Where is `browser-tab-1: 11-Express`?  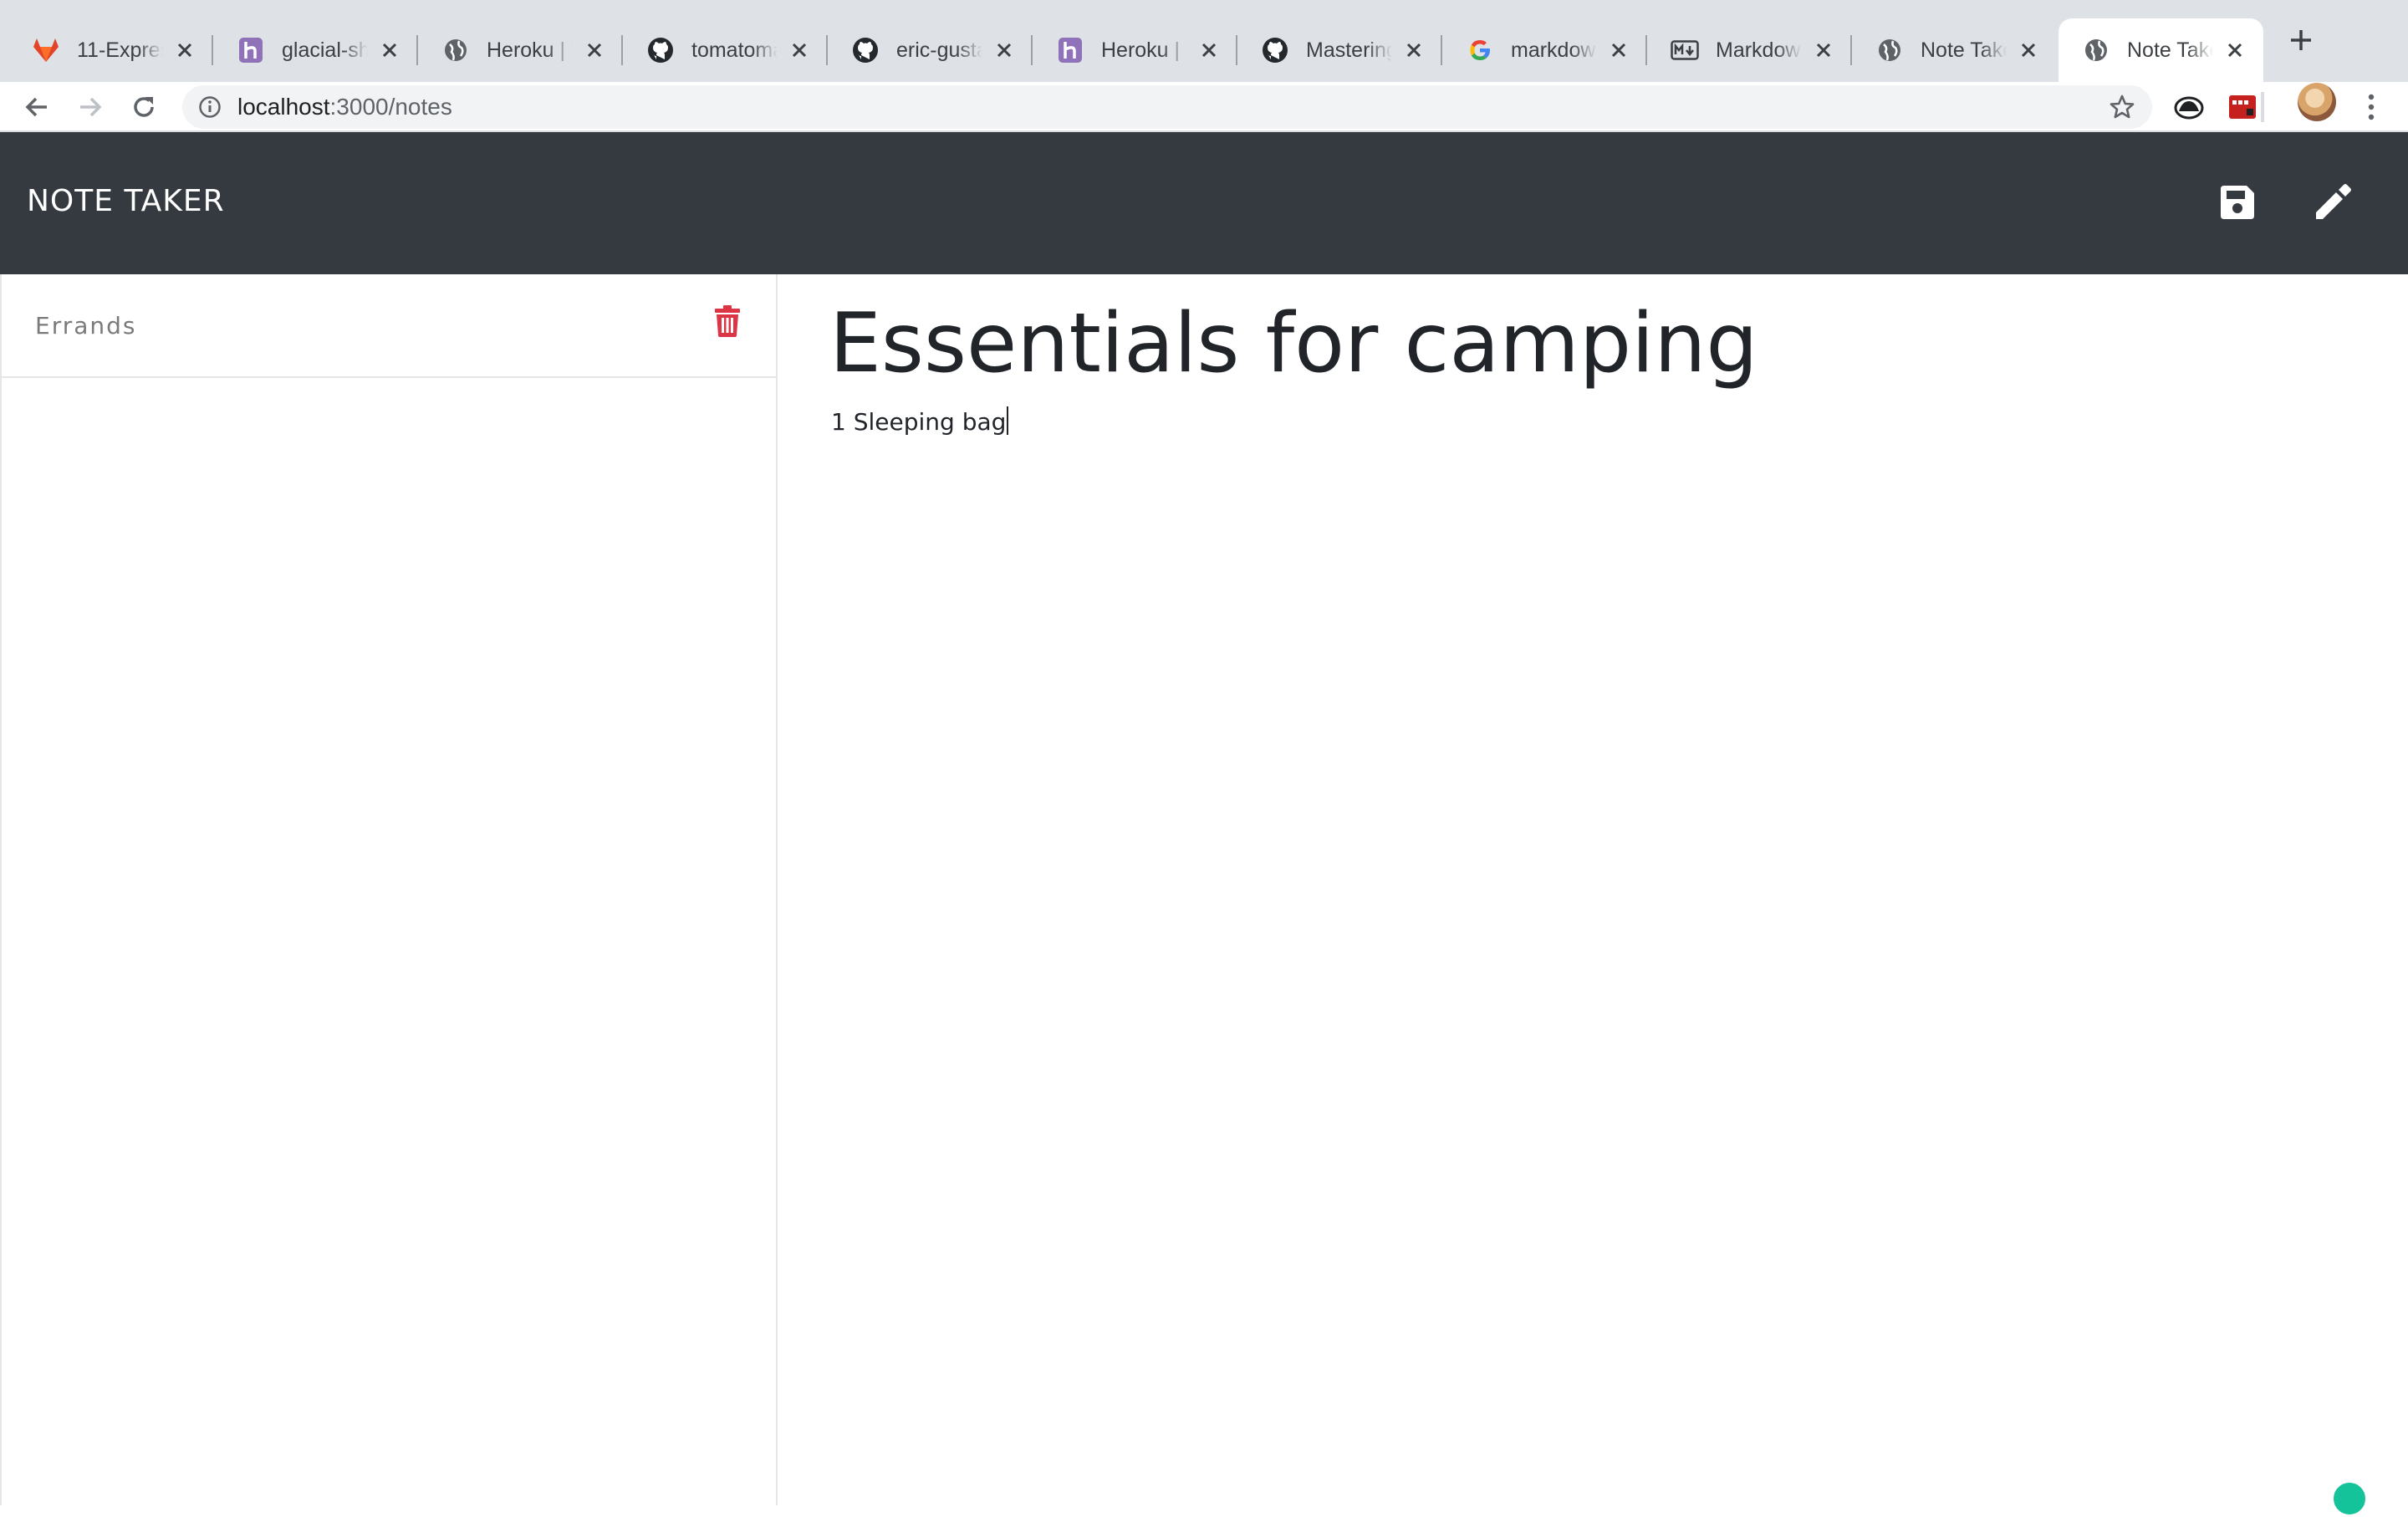 browser-tab-1: 11-Express is located at coordinates (111, 50).